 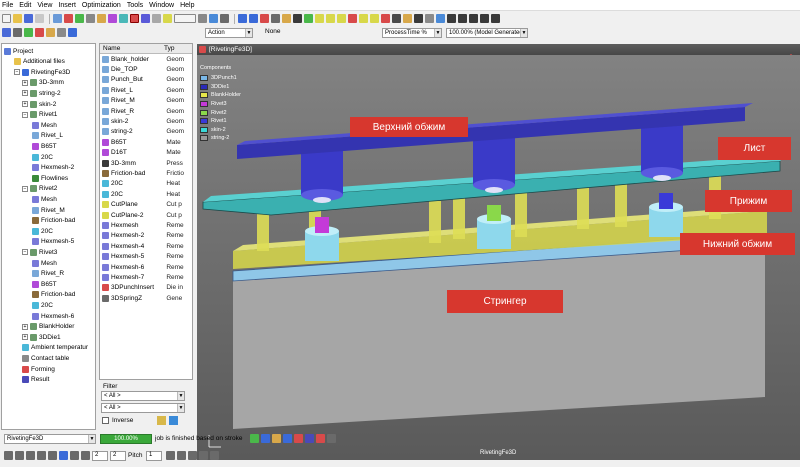 What do you see at coordinates (52, 455) in the screenshot?
I see `snap-icon` at bounding box center [52, 455].